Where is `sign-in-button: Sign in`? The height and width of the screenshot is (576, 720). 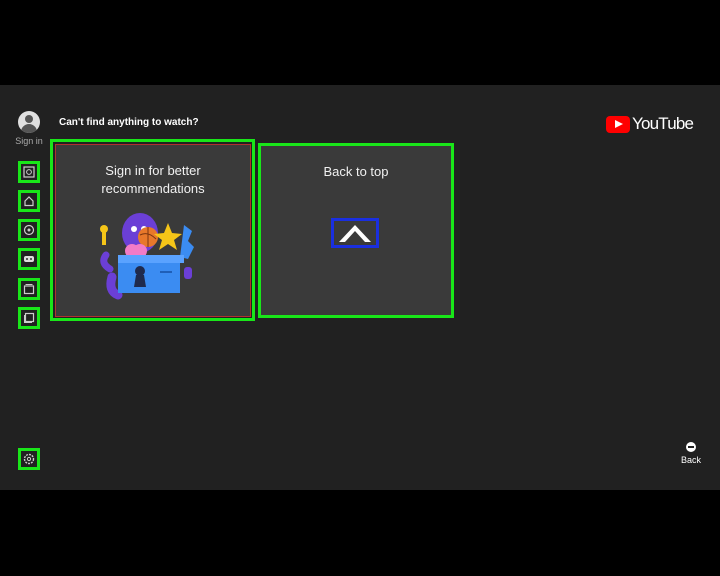
sign-in-button: Sign in is located at coordinates (29, 128).